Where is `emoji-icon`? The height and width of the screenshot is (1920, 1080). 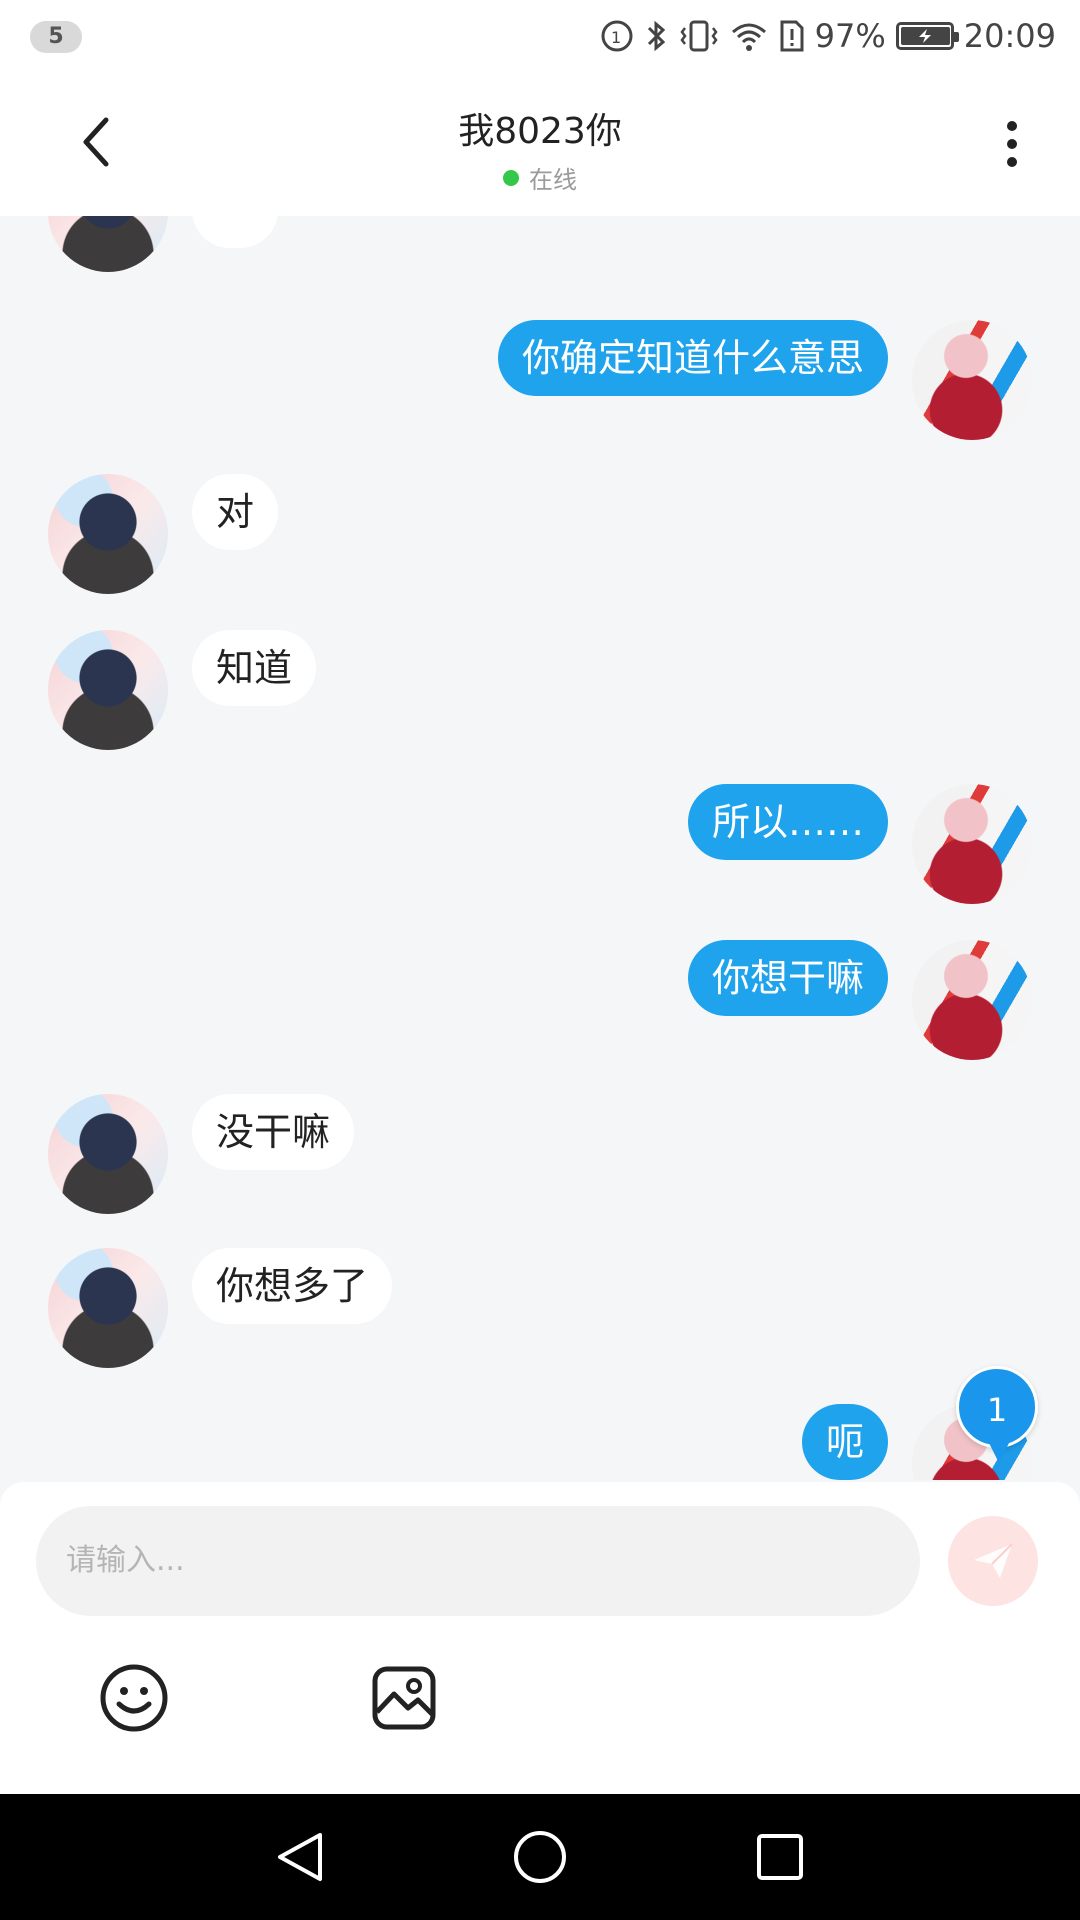
emoji-icon is located at coordinates (134, 1698).